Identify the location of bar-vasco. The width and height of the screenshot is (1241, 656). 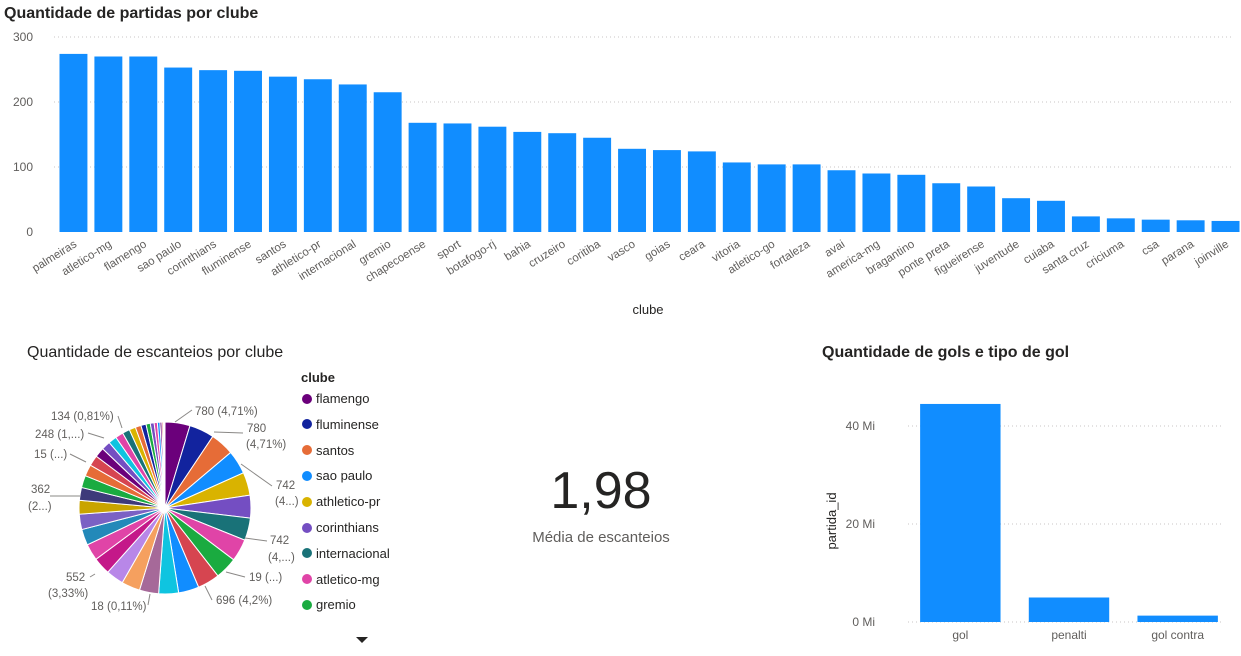
(632, 190).